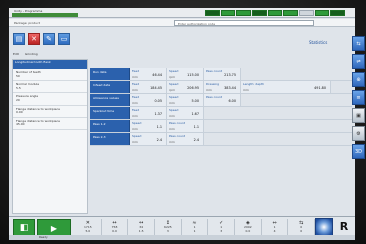 This screenshot has height=244, width=366. What do you see at coordinates (49, 39) in the screenshot?
I see `edit-button: ✎` at bounding box center [49, 39].